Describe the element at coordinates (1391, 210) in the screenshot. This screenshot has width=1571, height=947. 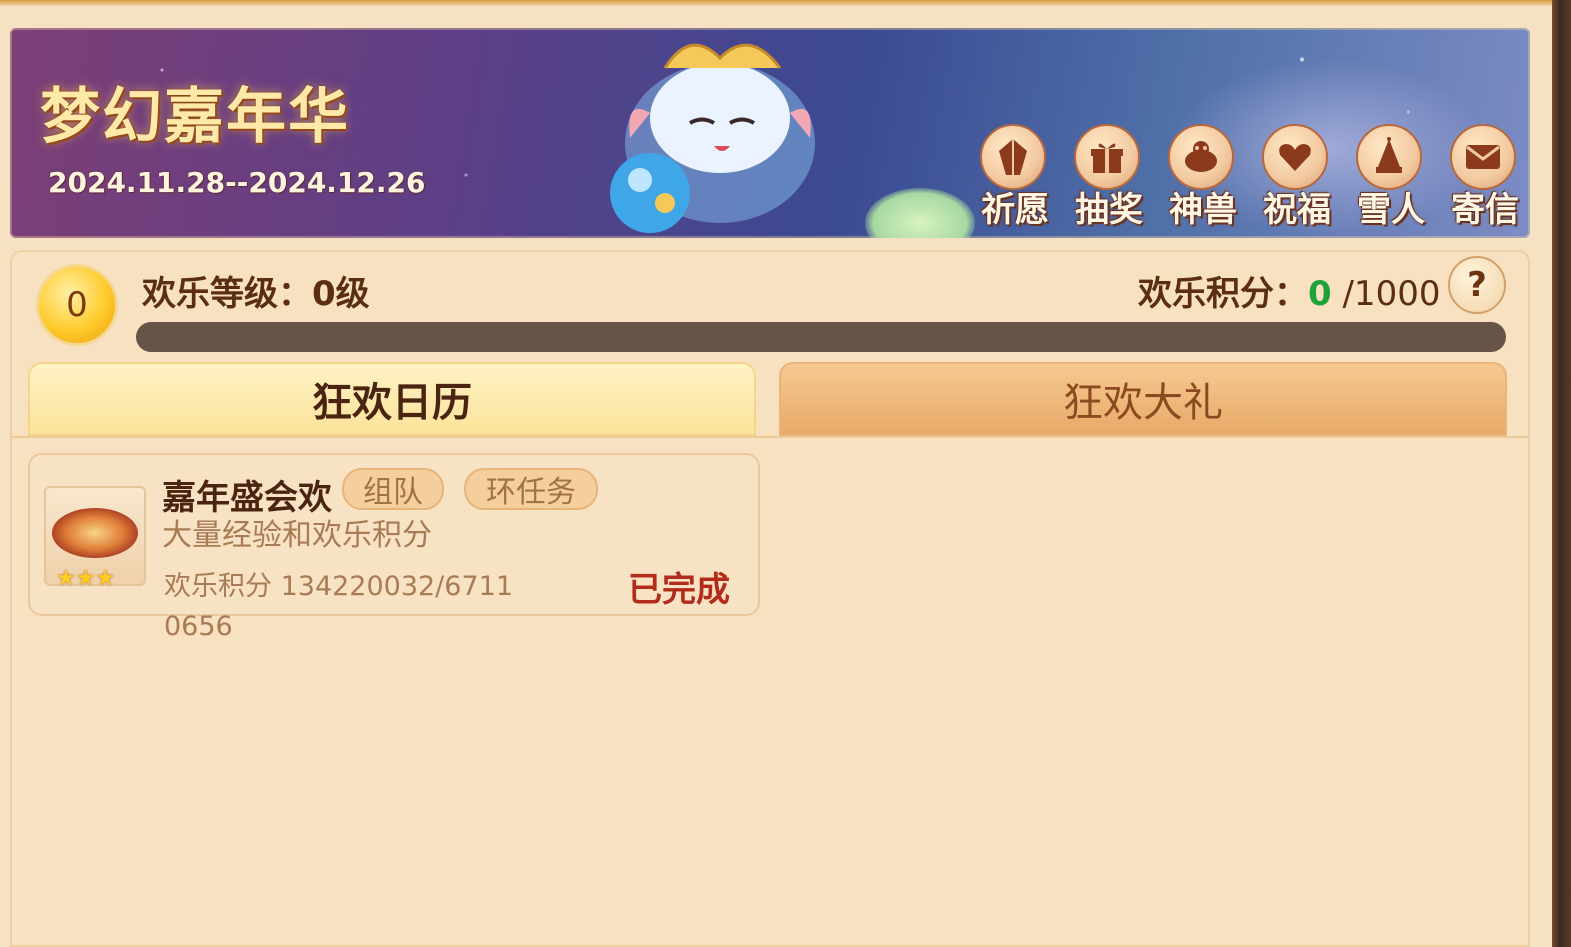
I see `nav-label: 雪人` at that location.